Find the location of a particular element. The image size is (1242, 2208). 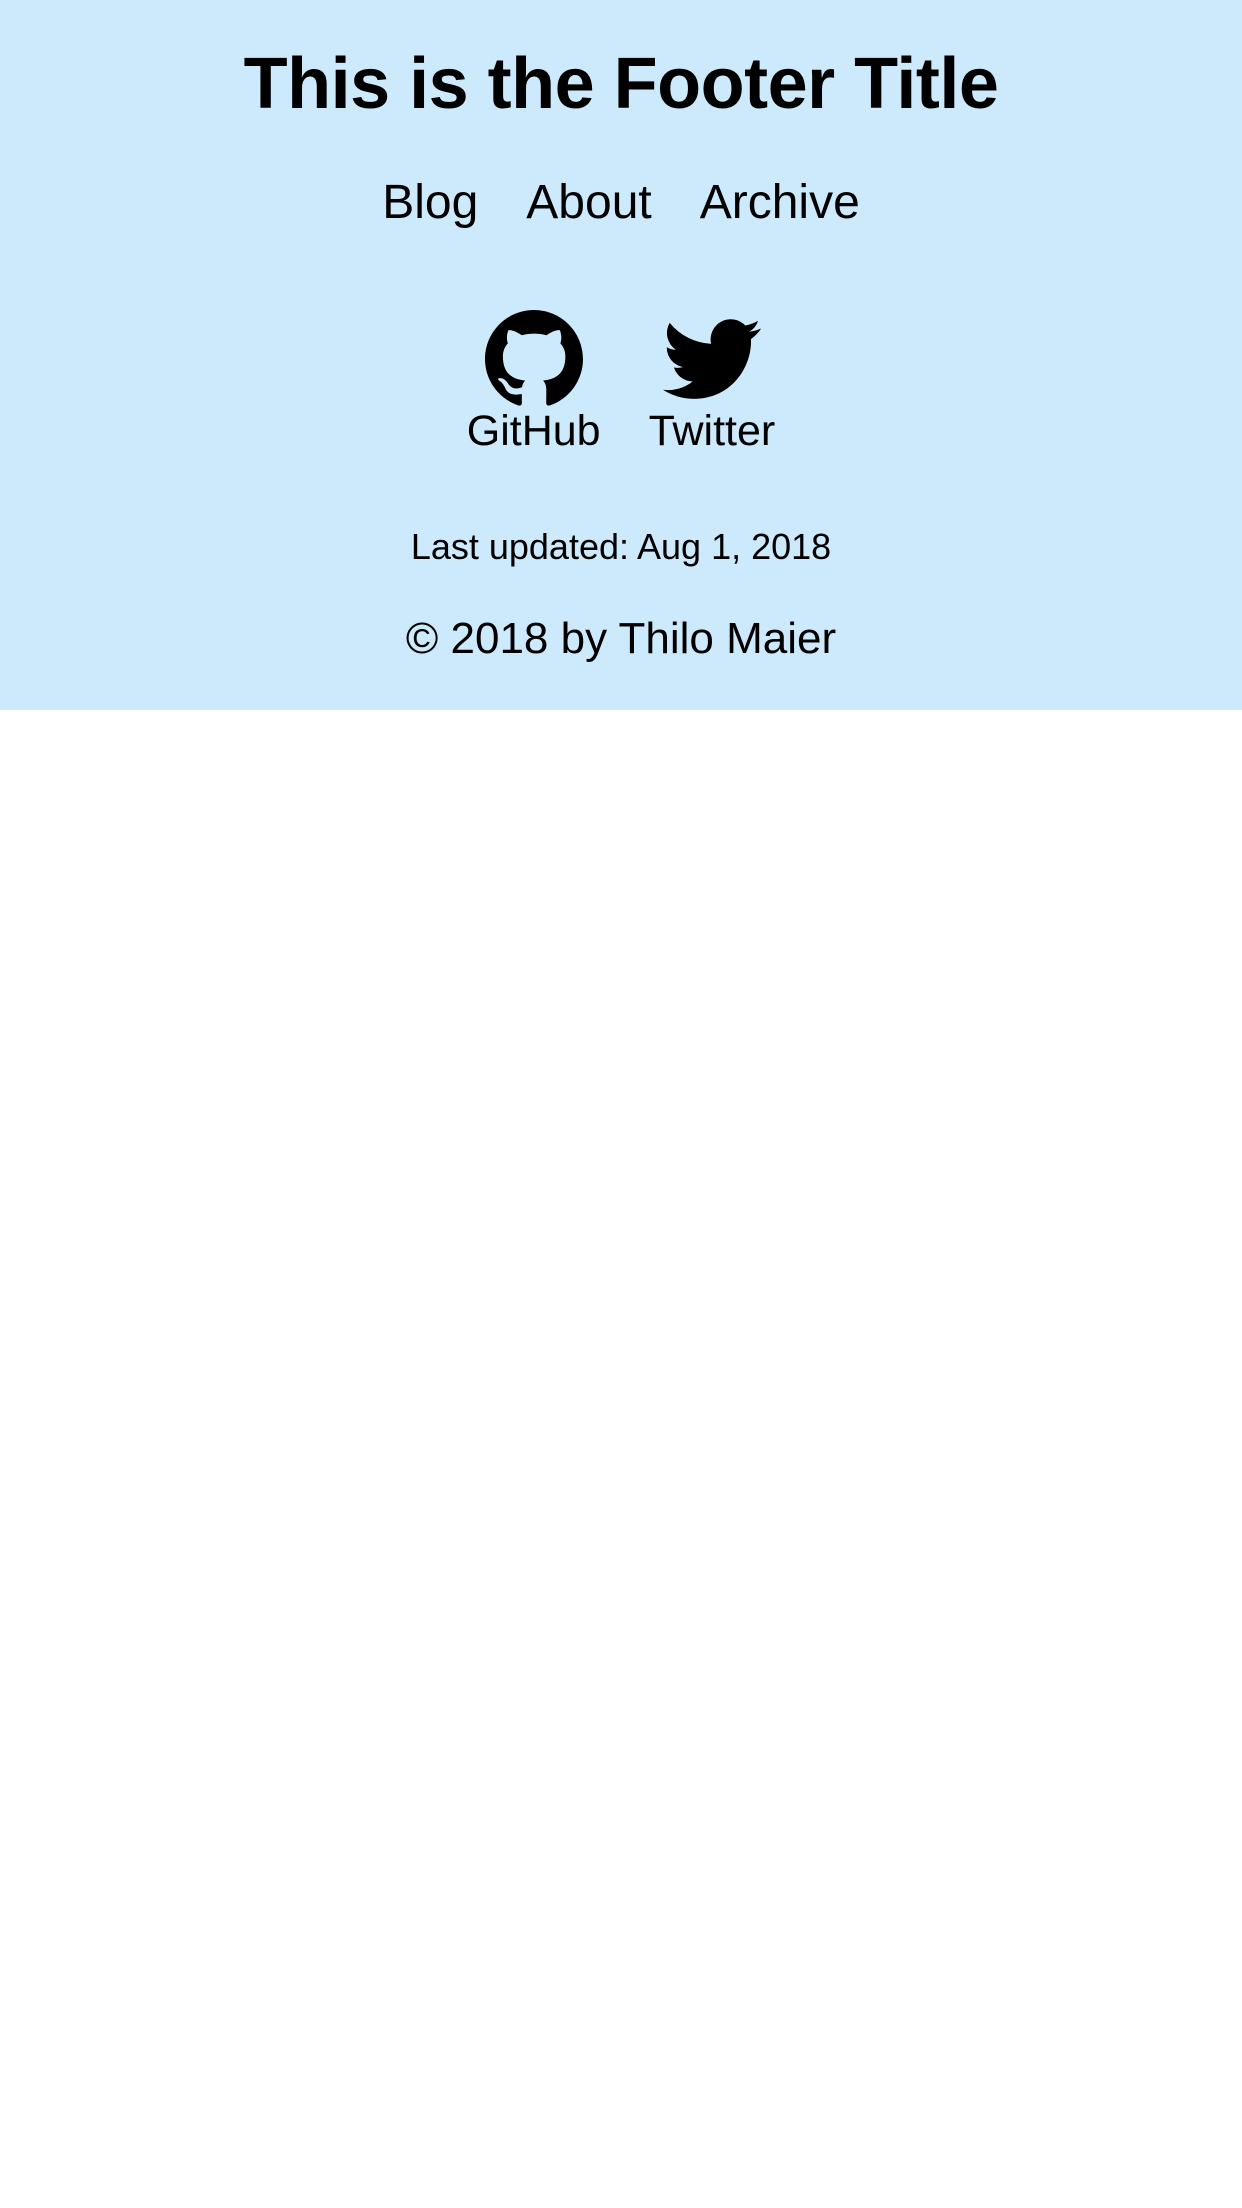

last-updated-text: Last updated: Aug 1, 2018 is located at coordinates (621, 546).